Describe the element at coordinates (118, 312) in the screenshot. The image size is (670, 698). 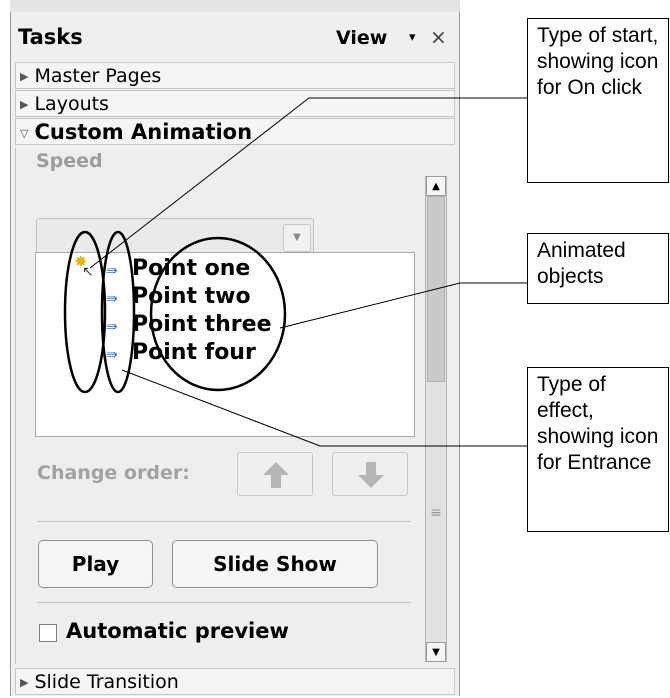
I see `effect-type-ellipse` at that location.